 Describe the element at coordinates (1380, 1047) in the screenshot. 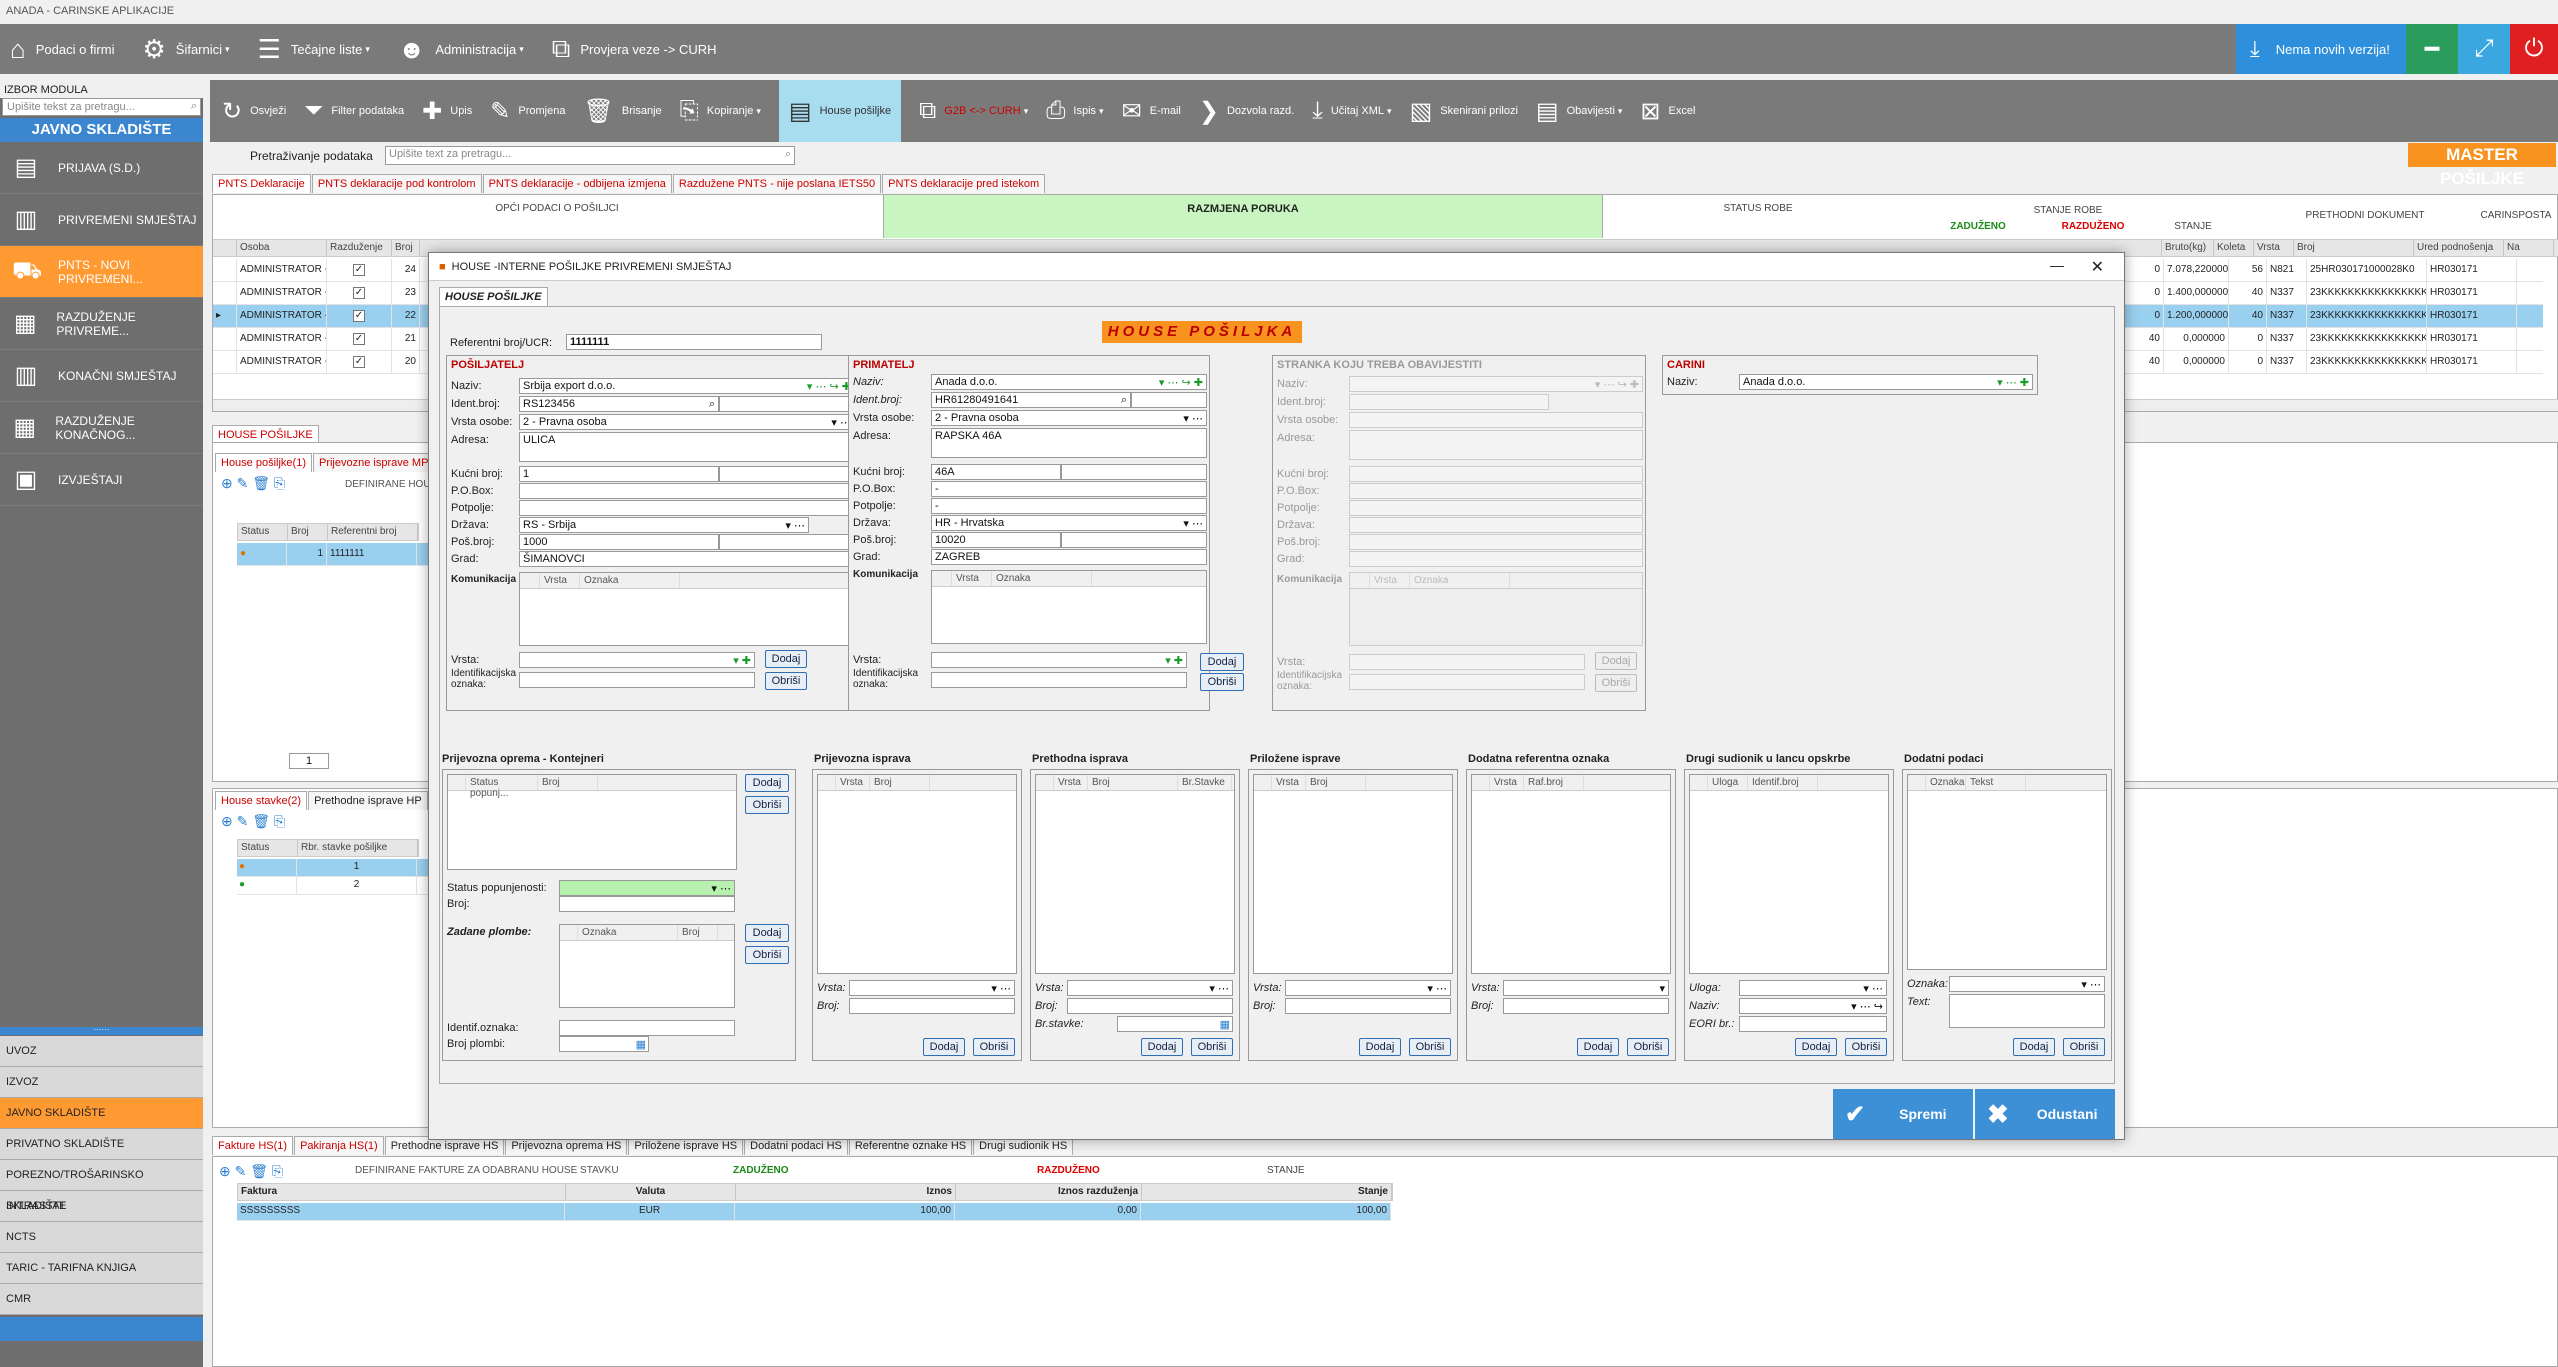

I see `prilozene-dodaj-button: Dodaj` at that location.